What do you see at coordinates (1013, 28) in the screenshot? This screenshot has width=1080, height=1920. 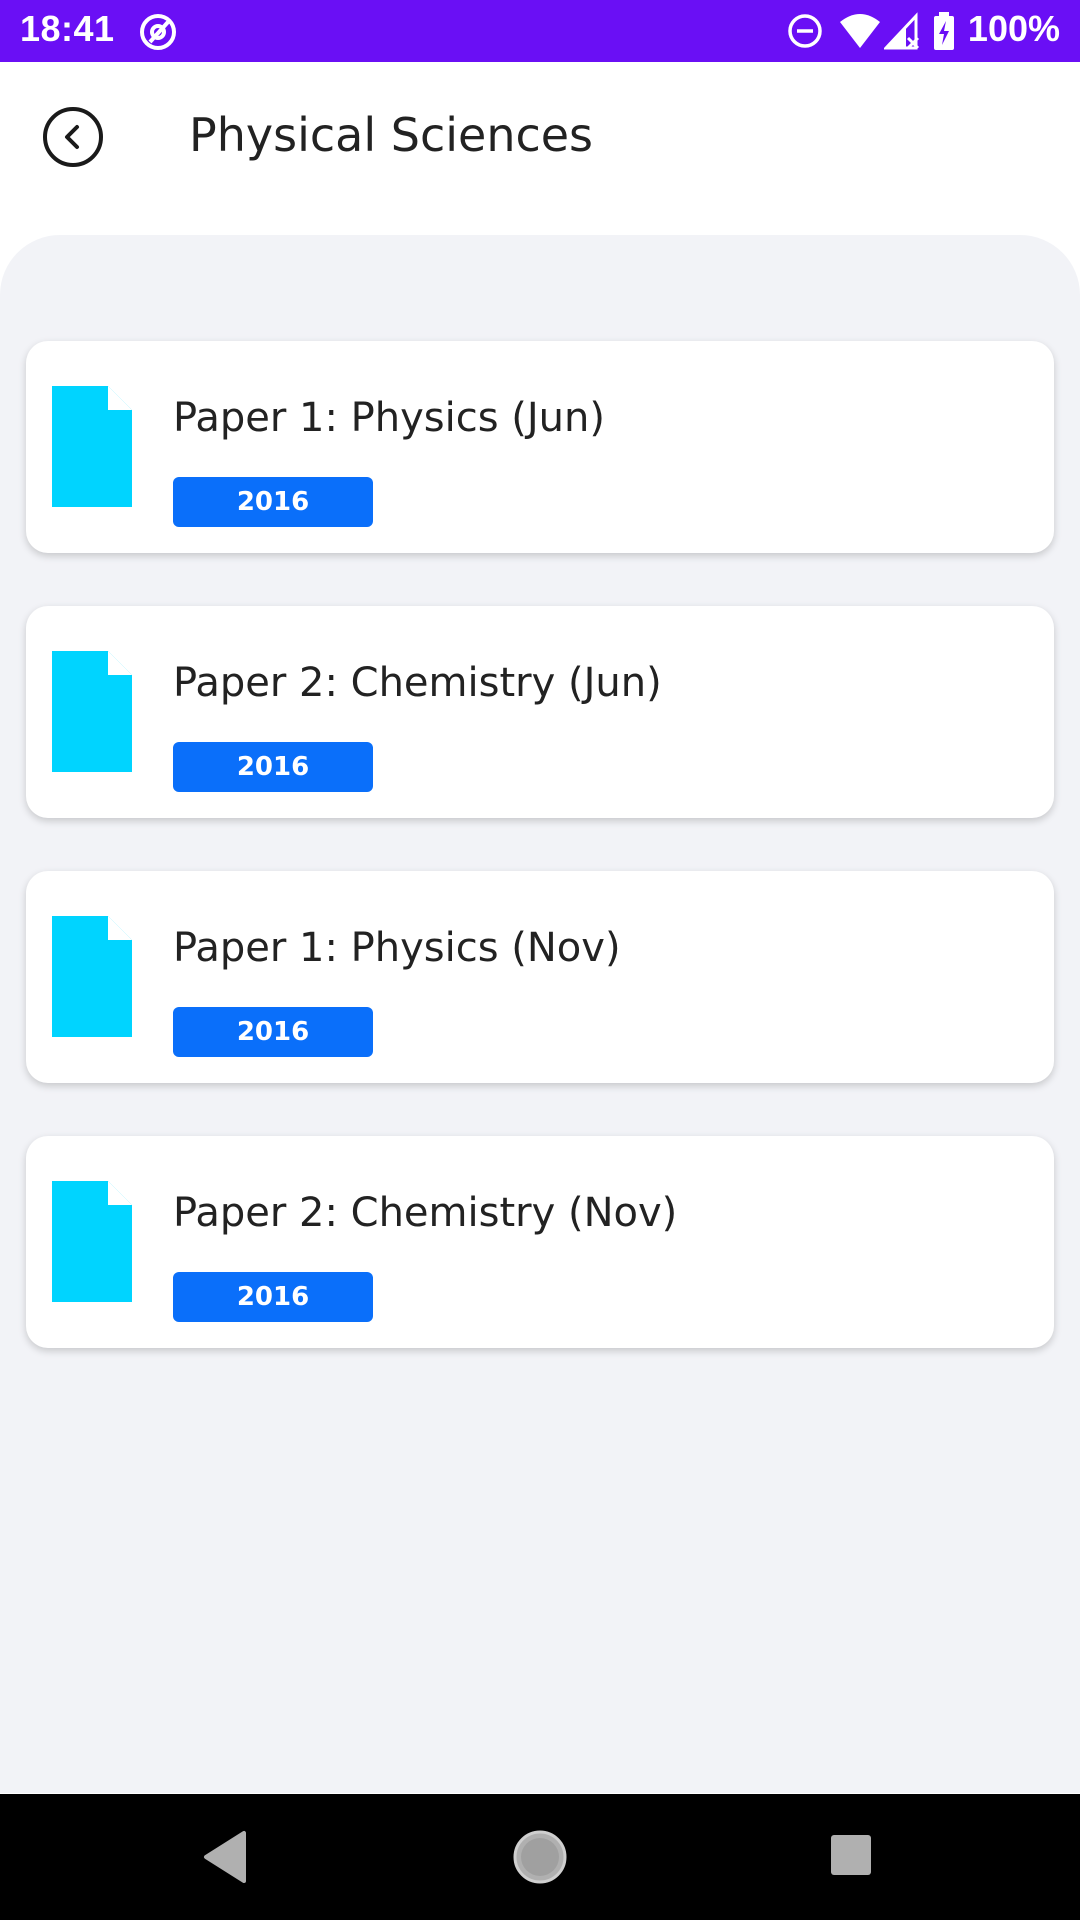 I see `battery-percentage: 100%` at bounding box center [1013, 28].